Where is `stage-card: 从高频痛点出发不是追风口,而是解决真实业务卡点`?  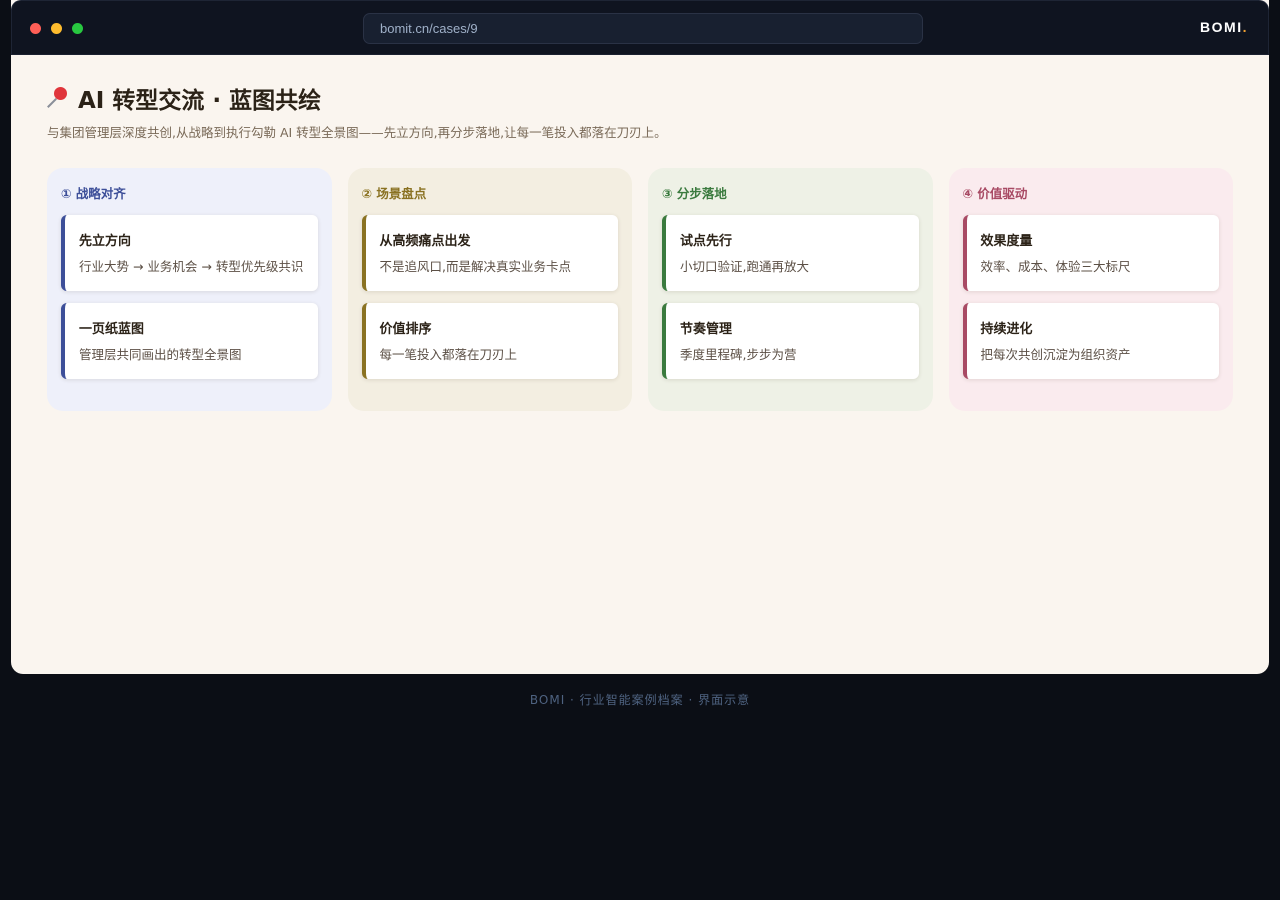
stage-card: 从高频痛点出发不是追风口,而是解决真实业务卡点 is located at coordinates (489, 253).